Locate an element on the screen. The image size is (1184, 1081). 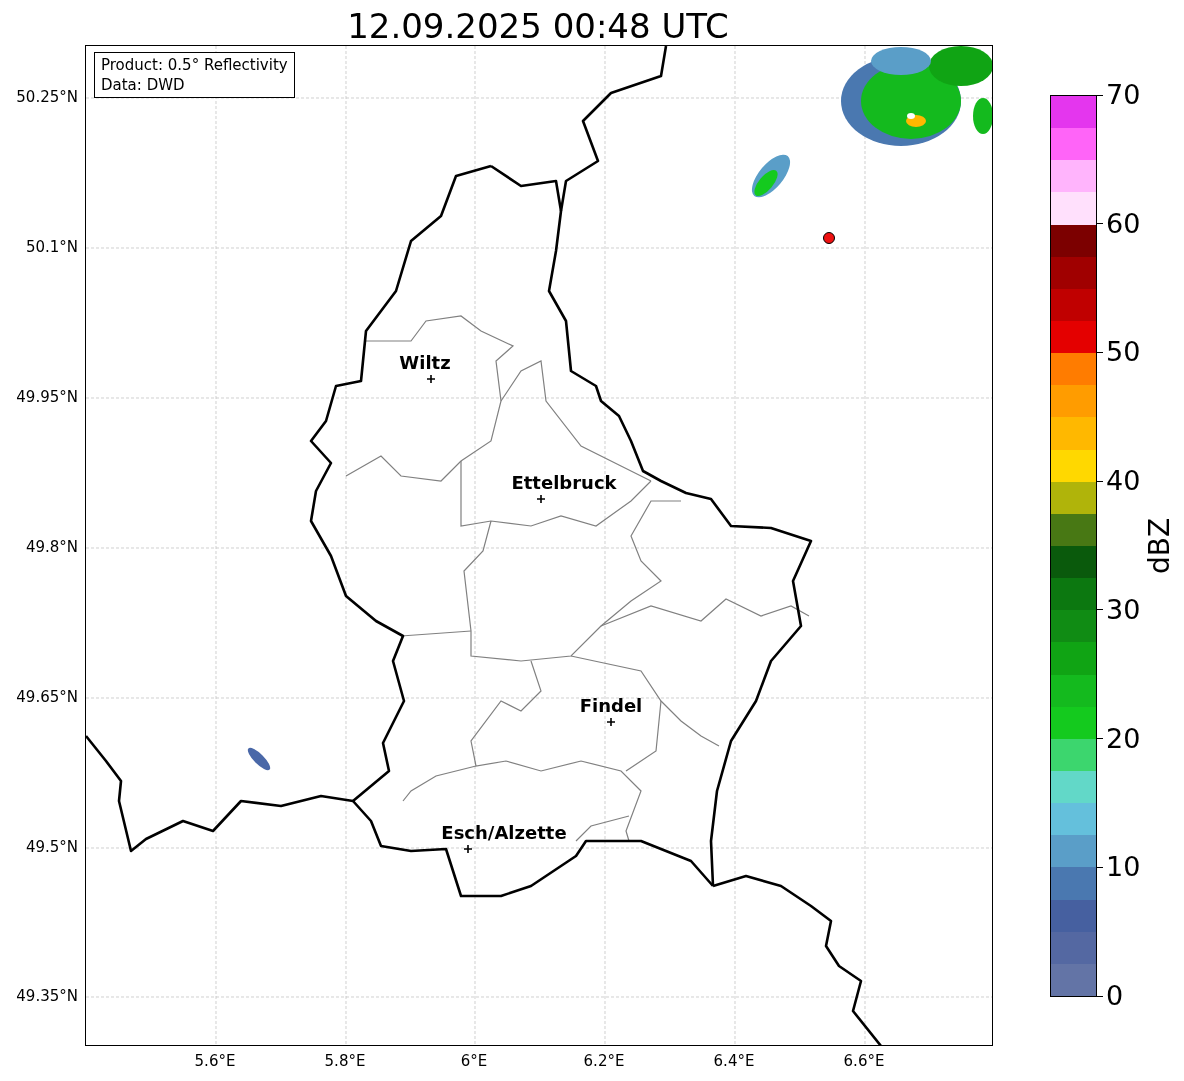
city-label: Esch/Alzette is located at coordinates (504, 832).